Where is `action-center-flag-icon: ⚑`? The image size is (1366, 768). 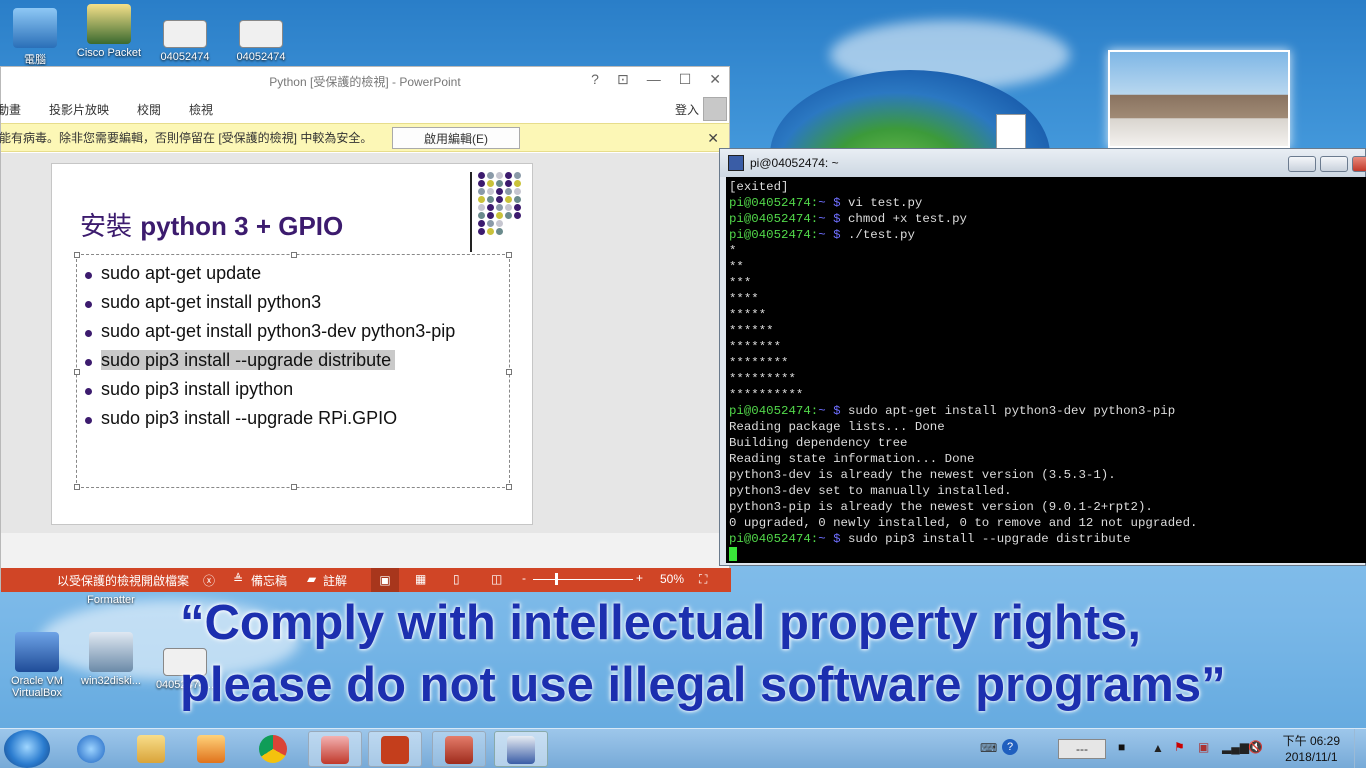
action-center-flag-icon: ⚑ is located at coordinates (1179, 747).